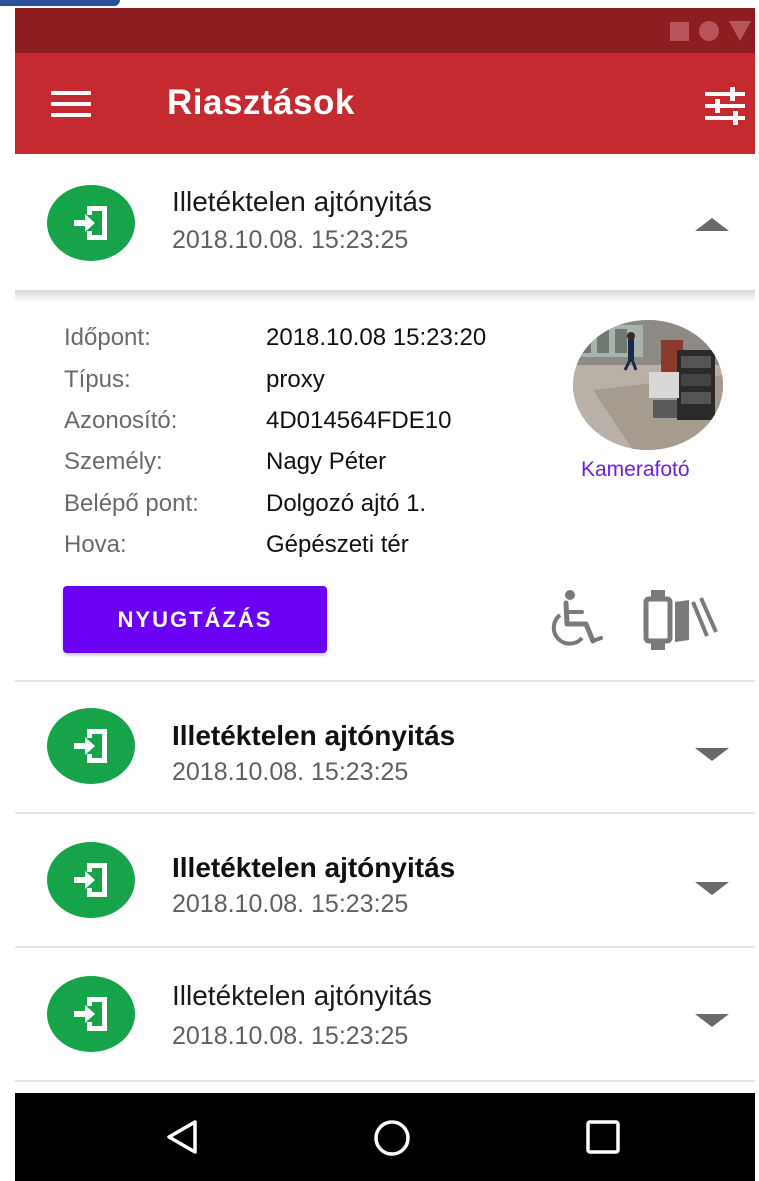 Image resolution: width=759 pixels, height=1181 pixels. I want to click on camera-photo-thumbnail, so click(648, 385).